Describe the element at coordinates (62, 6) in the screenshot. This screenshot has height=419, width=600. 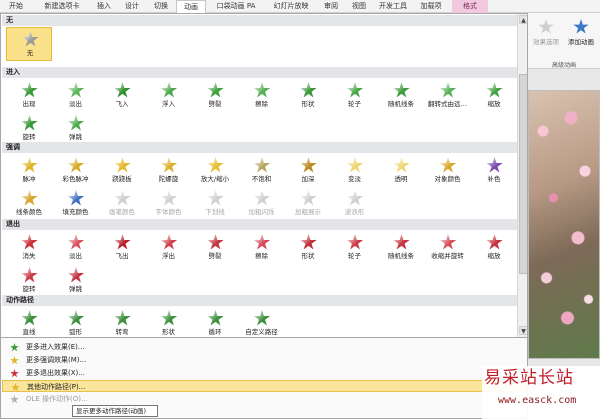
I see `tab-1: 新建选项卡` at that location.